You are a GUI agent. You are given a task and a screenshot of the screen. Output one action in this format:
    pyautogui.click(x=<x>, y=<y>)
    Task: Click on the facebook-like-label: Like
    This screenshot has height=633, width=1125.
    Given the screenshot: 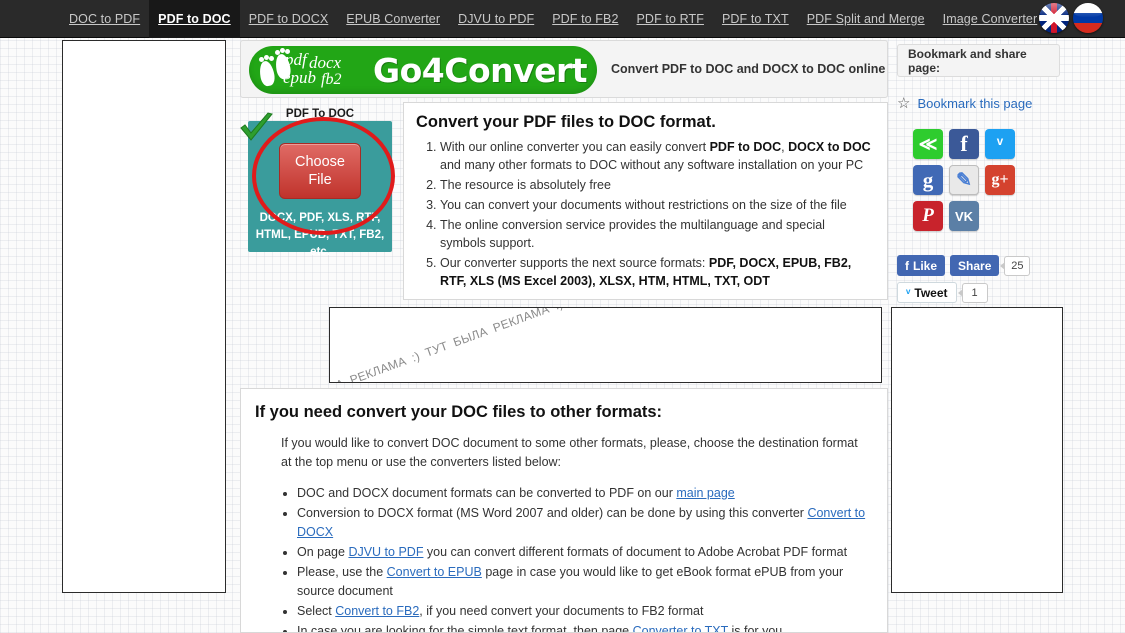 What is the action you would take?
    pyautogui.click(x=925, y=265)
    